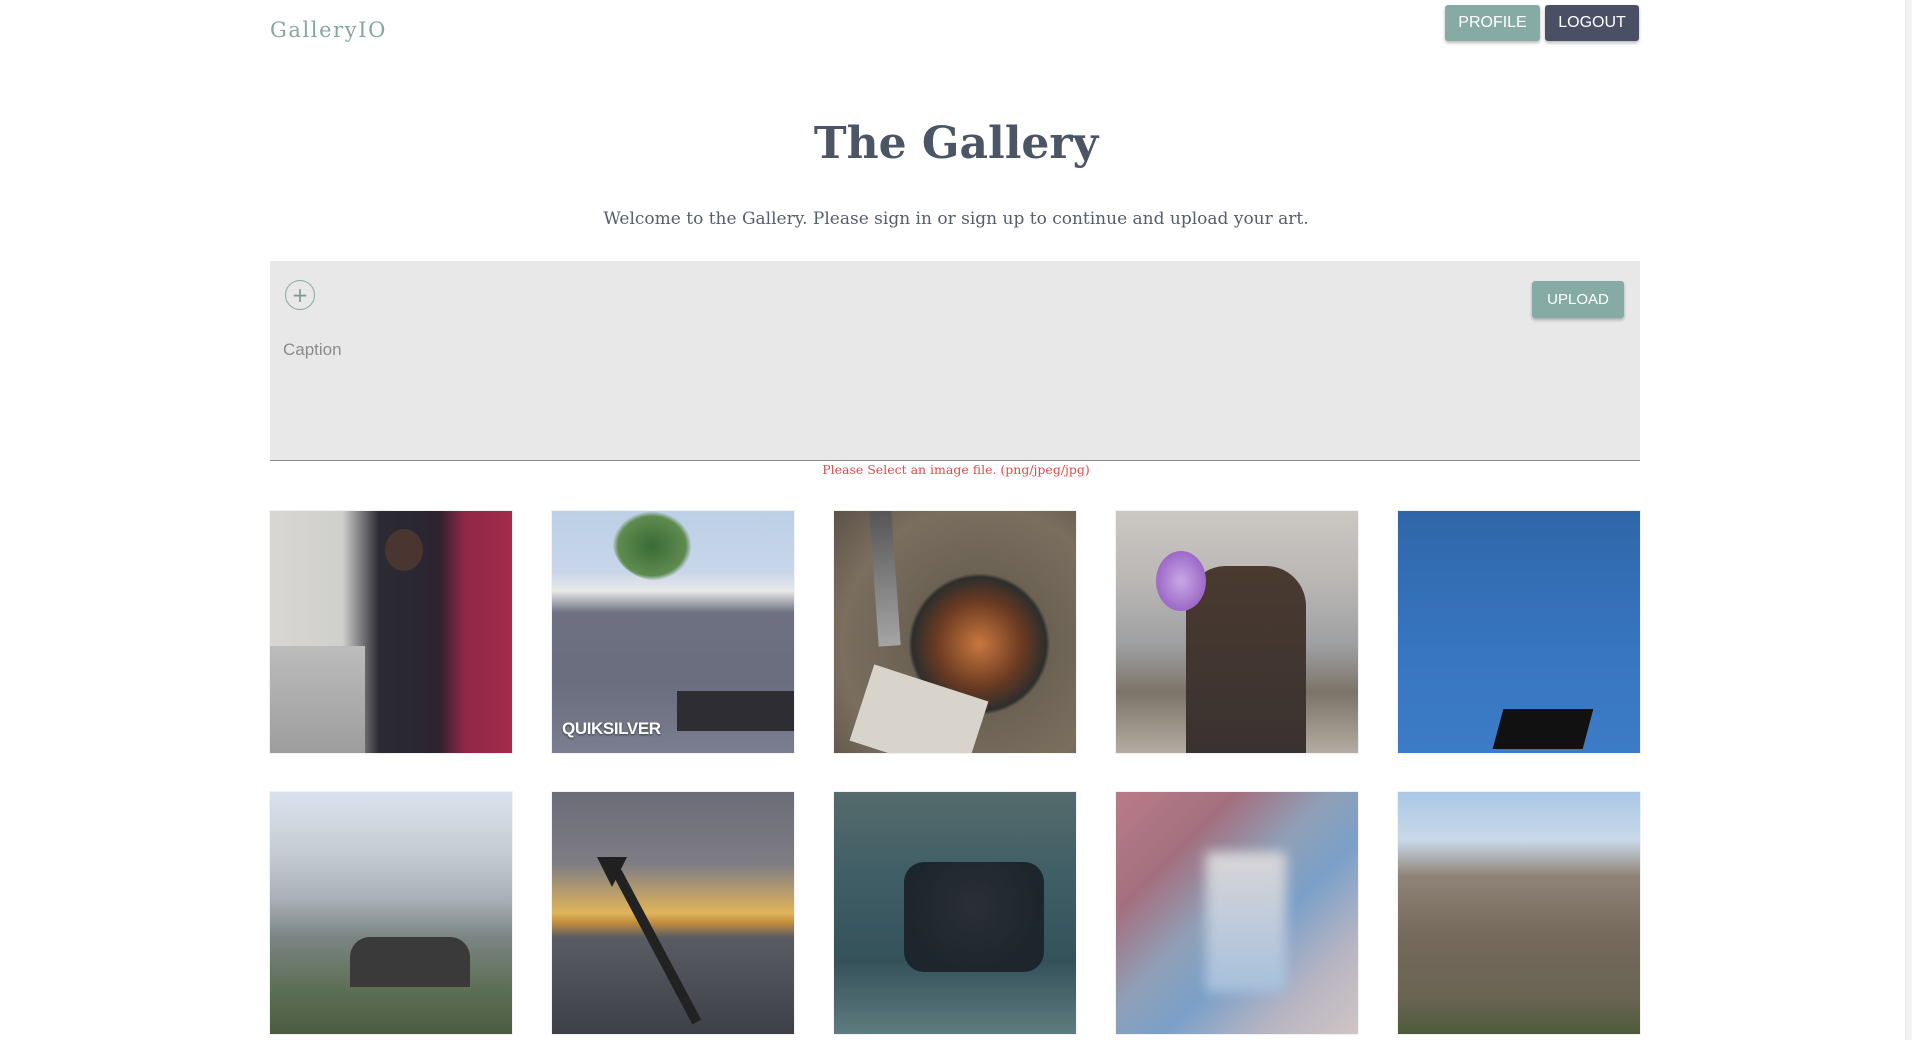 The height and width of the screenshot is (1040, 1912). What do you see at coordinates (1578, 299) in the screenshot?
I see `upload-button: UPLOAD` at bounding box center [1578, 299].